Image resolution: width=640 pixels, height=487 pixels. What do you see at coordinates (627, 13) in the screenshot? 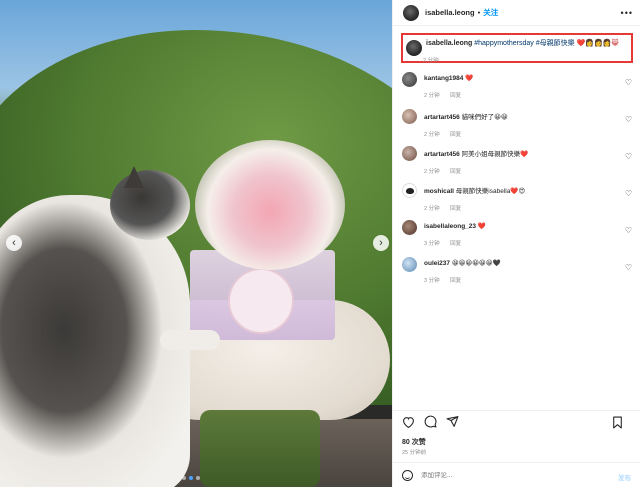
I see `more-options-icon: •••` at bounding box center [627, 13].